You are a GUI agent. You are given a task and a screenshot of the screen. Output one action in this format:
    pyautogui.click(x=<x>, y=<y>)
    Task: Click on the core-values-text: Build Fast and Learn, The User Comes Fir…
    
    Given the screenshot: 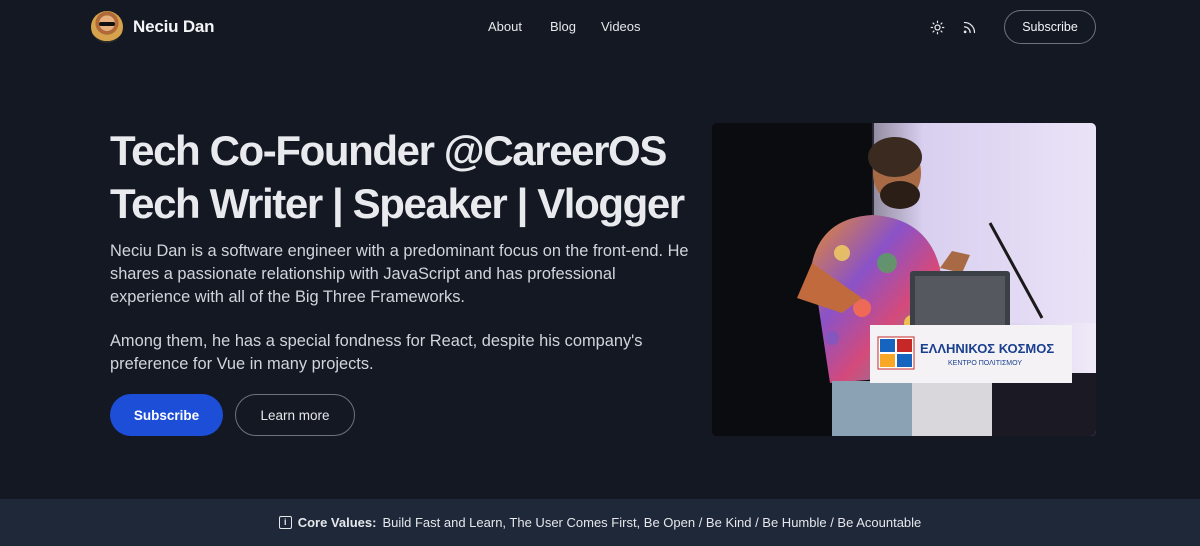 What is the action you would take?
    pyautogui.click(x=652, y=522)
    